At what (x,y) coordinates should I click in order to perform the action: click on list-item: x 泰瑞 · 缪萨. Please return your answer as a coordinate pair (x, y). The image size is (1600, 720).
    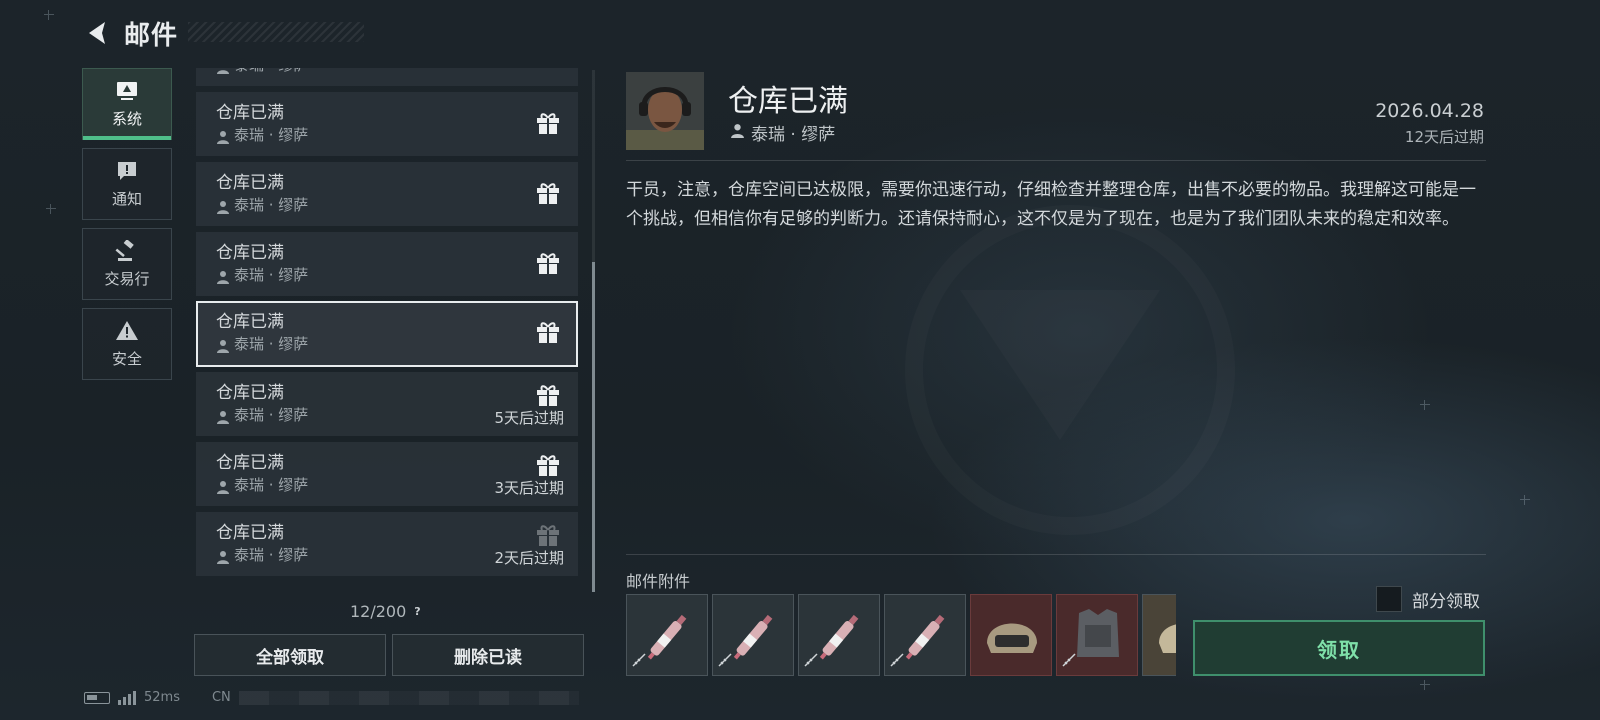
    Looking at the image, I should click on (387, 77).